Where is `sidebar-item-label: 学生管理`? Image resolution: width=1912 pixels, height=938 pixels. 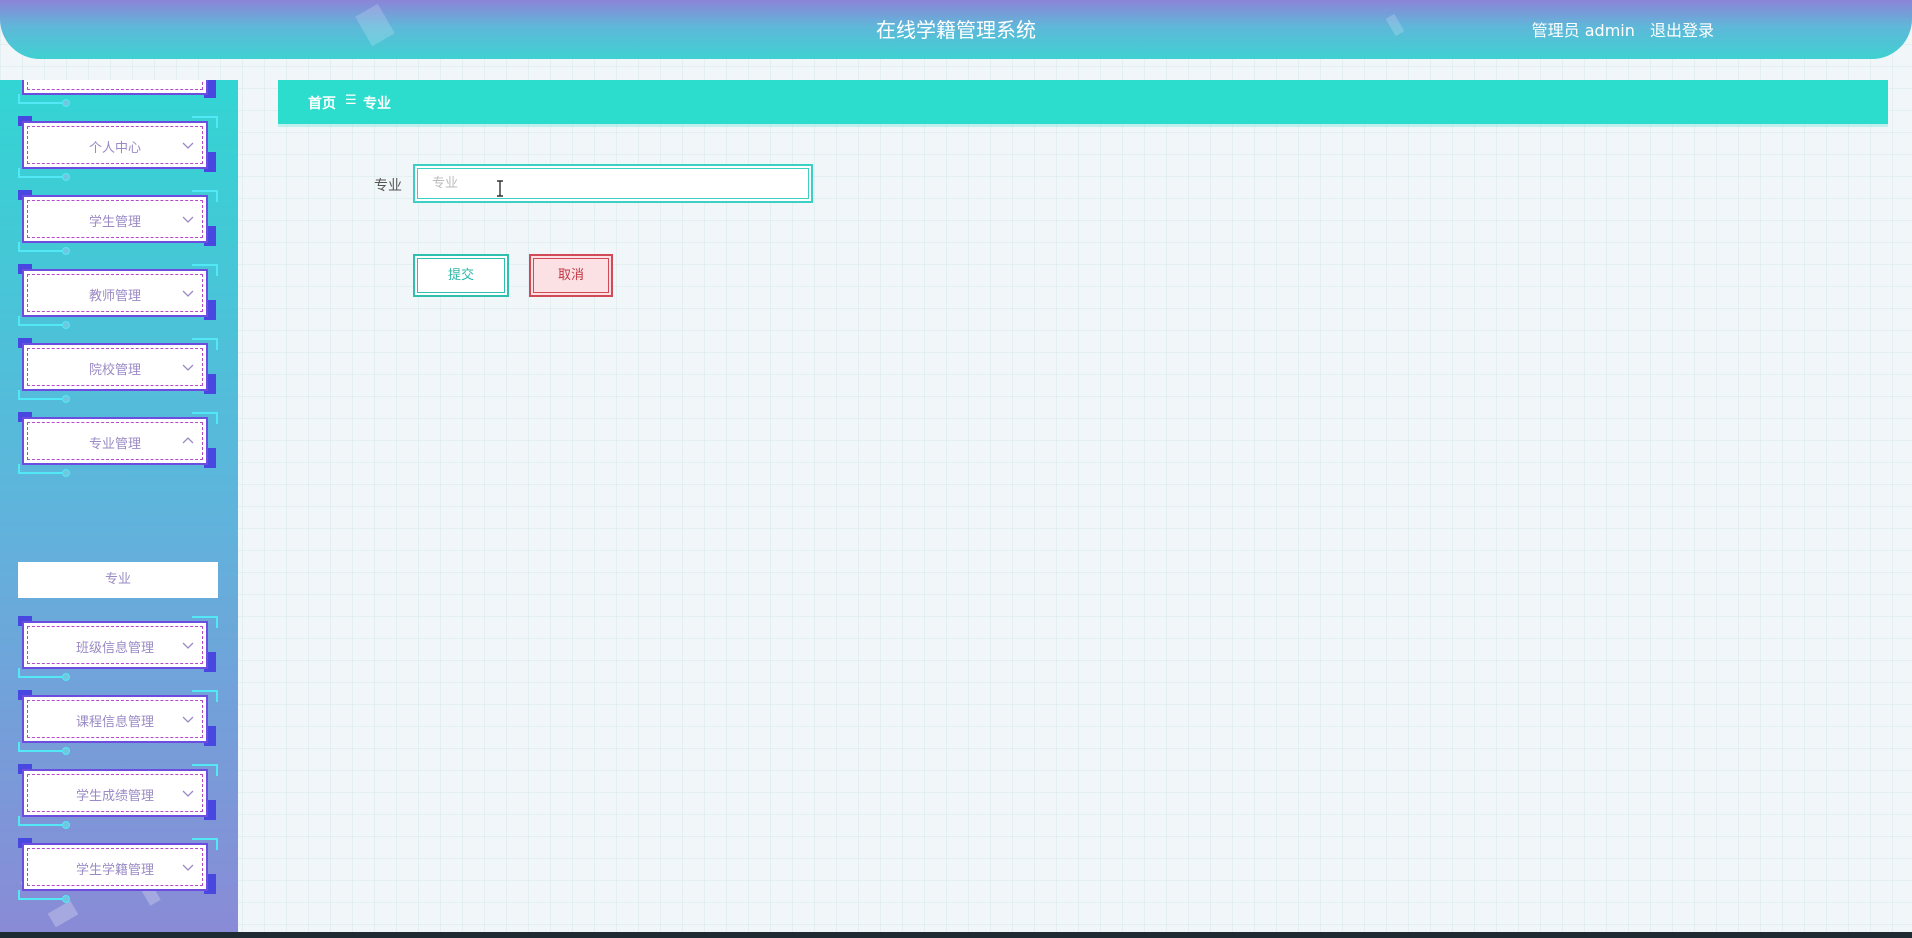
sidebar-item-label: 学生管理 is located at coordinates (114, 222).